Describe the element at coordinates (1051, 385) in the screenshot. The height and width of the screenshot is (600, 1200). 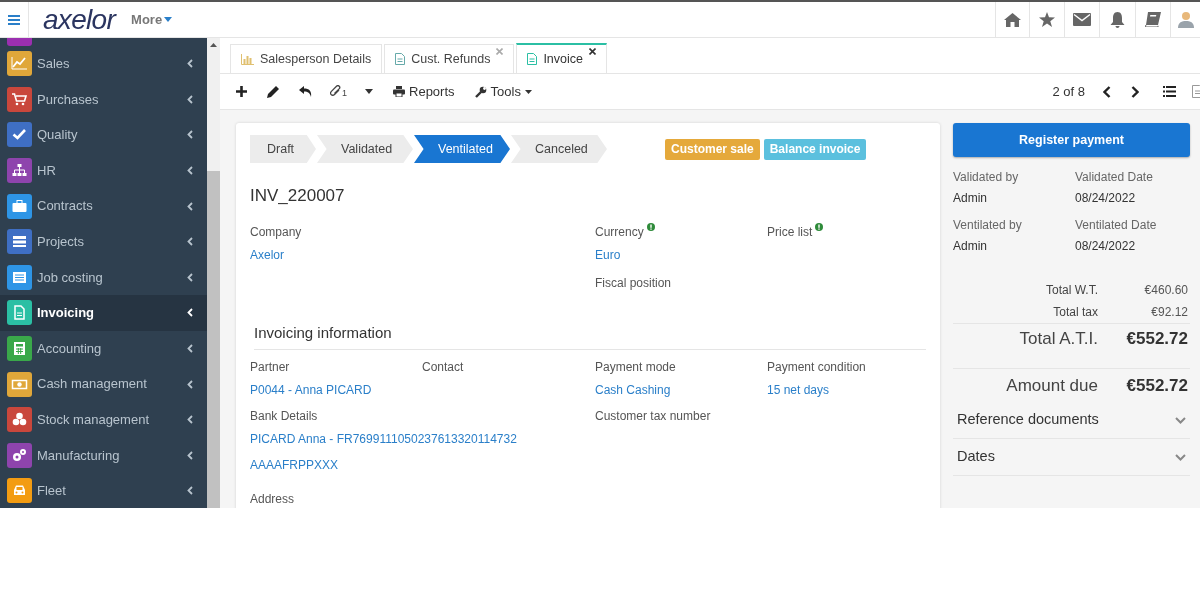
I see `total-label: Amount due` at that location.